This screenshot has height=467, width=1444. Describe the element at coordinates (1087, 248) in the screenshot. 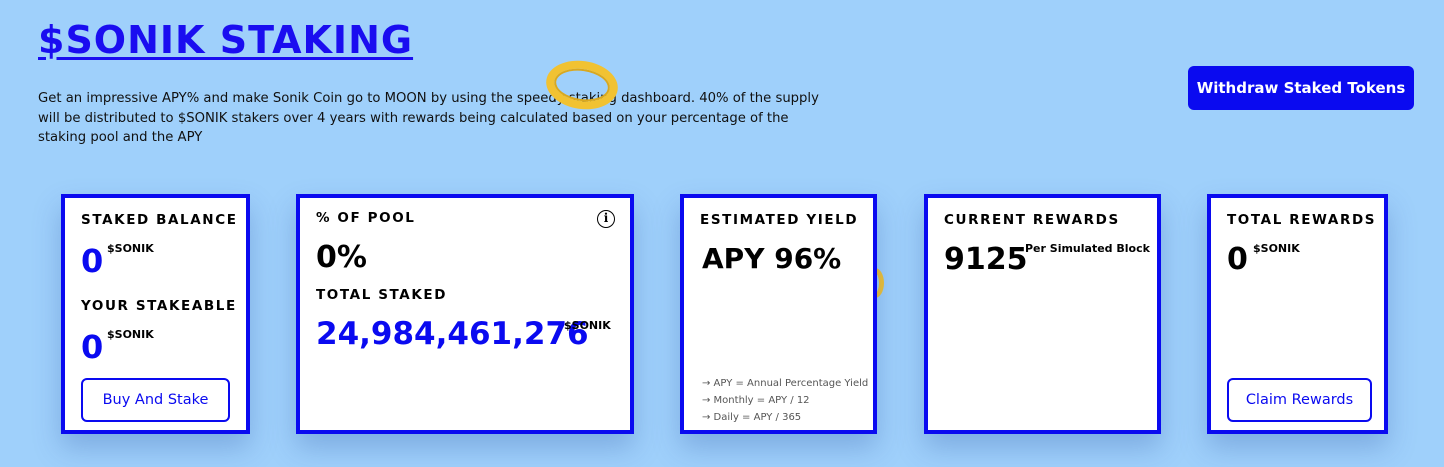

I see `current-rewards-unit: Per Simulated Block` at that location.